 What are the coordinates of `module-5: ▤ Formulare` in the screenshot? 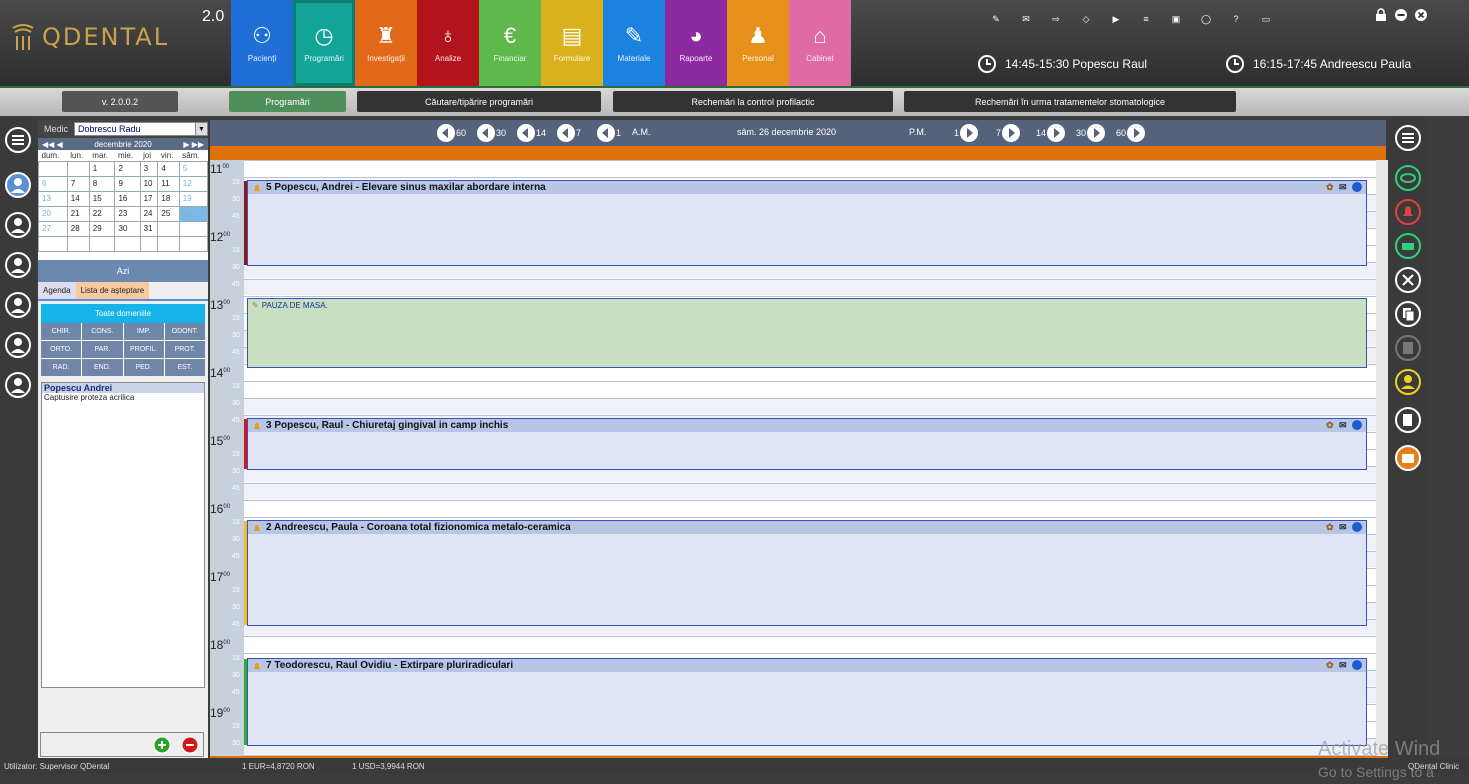 It's located at (572, 43).